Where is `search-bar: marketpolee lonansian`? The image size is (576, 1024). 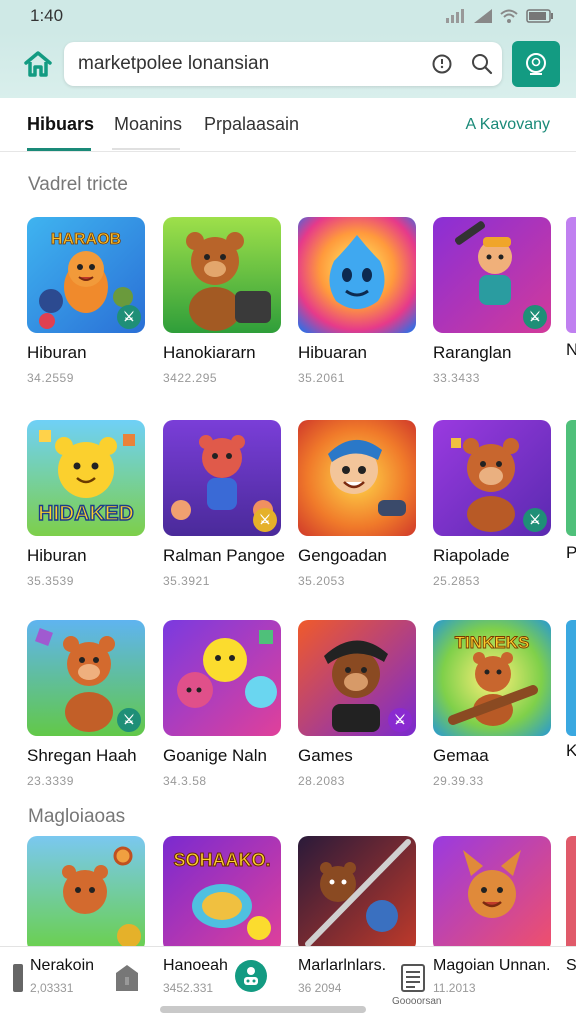 search-bar: marketpolee lonansian is located at coordinates (283, 64).